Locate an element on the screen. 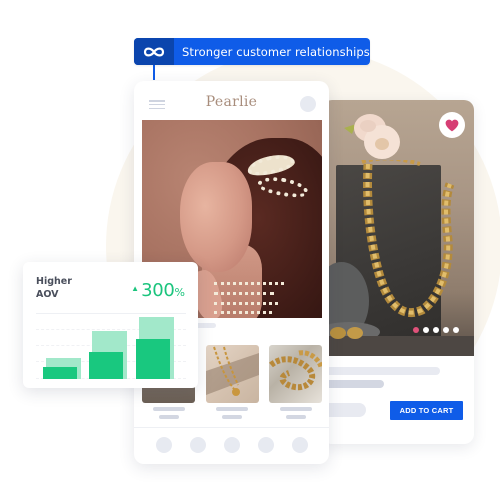 The width and height of the screenshot is (500, 501). product-title-placeholder is located at coordinates (381, 371).